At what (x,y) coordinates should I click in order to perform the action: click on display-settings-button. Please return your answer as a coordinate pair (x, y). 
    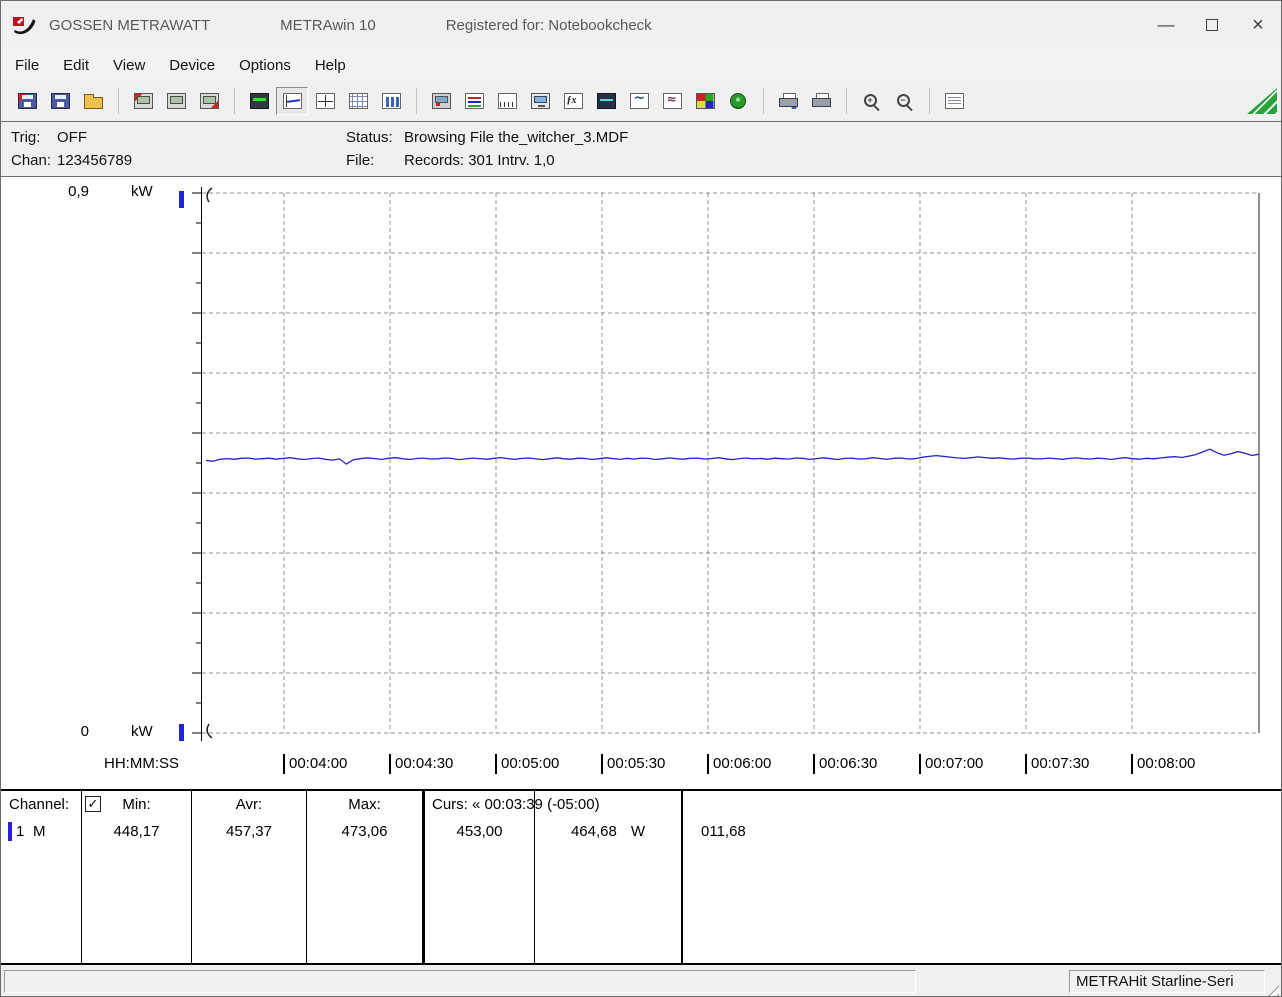
    Looking at the image, I should click on (606, 101).